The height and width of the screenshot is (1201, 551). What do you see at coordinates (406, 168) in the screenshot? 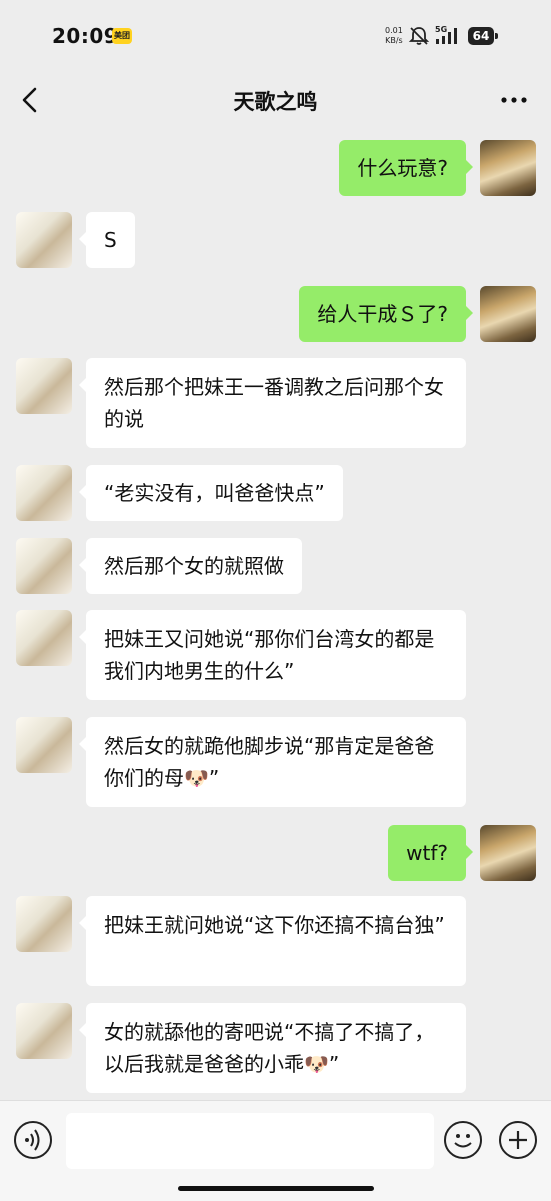
I see `outgoing-message: 什么玩意?` at bounding box center [406, 168].